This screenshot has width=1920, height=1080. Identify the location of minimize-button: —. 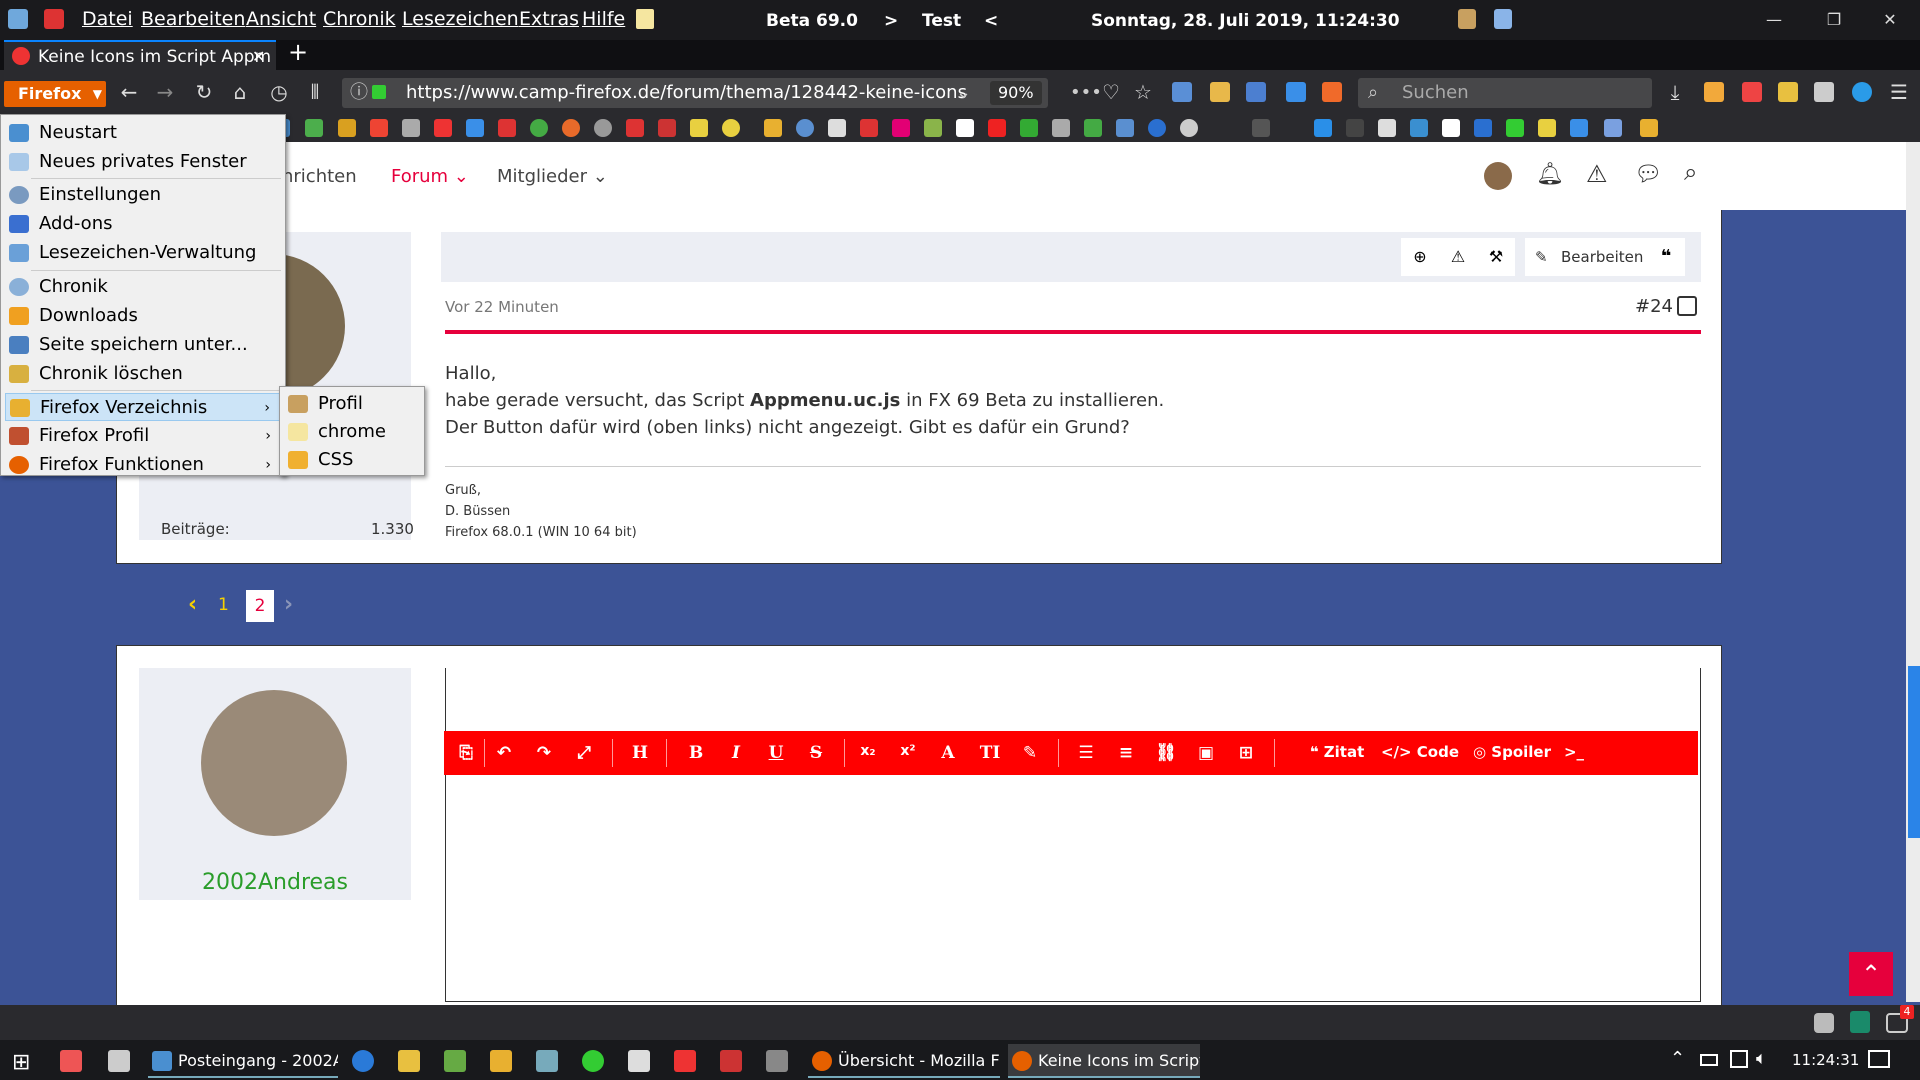
(1774, 20).